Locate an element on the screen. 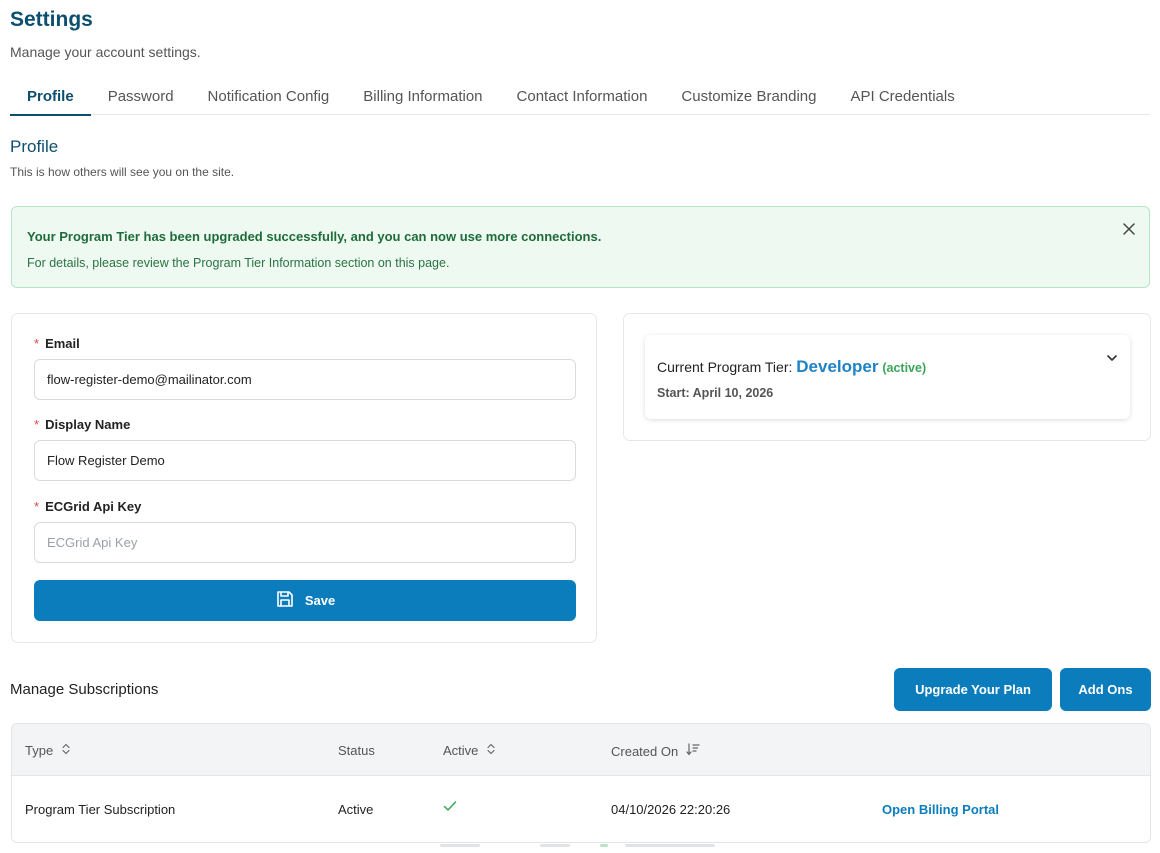  chevron-down-icon is located at coordinates (1112, 360).